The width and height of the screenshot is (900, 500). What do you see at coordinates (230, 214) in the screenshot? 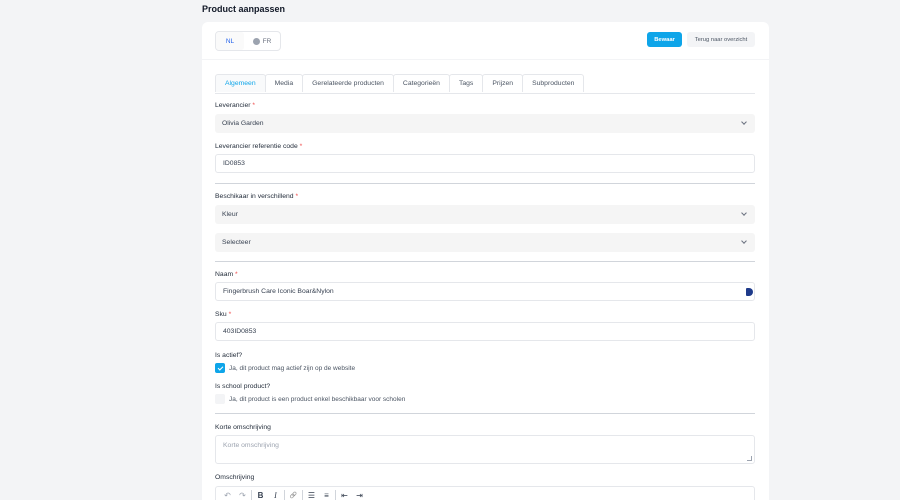
I see `variant-type-value: Kleur` at bounding box center [230, 214].